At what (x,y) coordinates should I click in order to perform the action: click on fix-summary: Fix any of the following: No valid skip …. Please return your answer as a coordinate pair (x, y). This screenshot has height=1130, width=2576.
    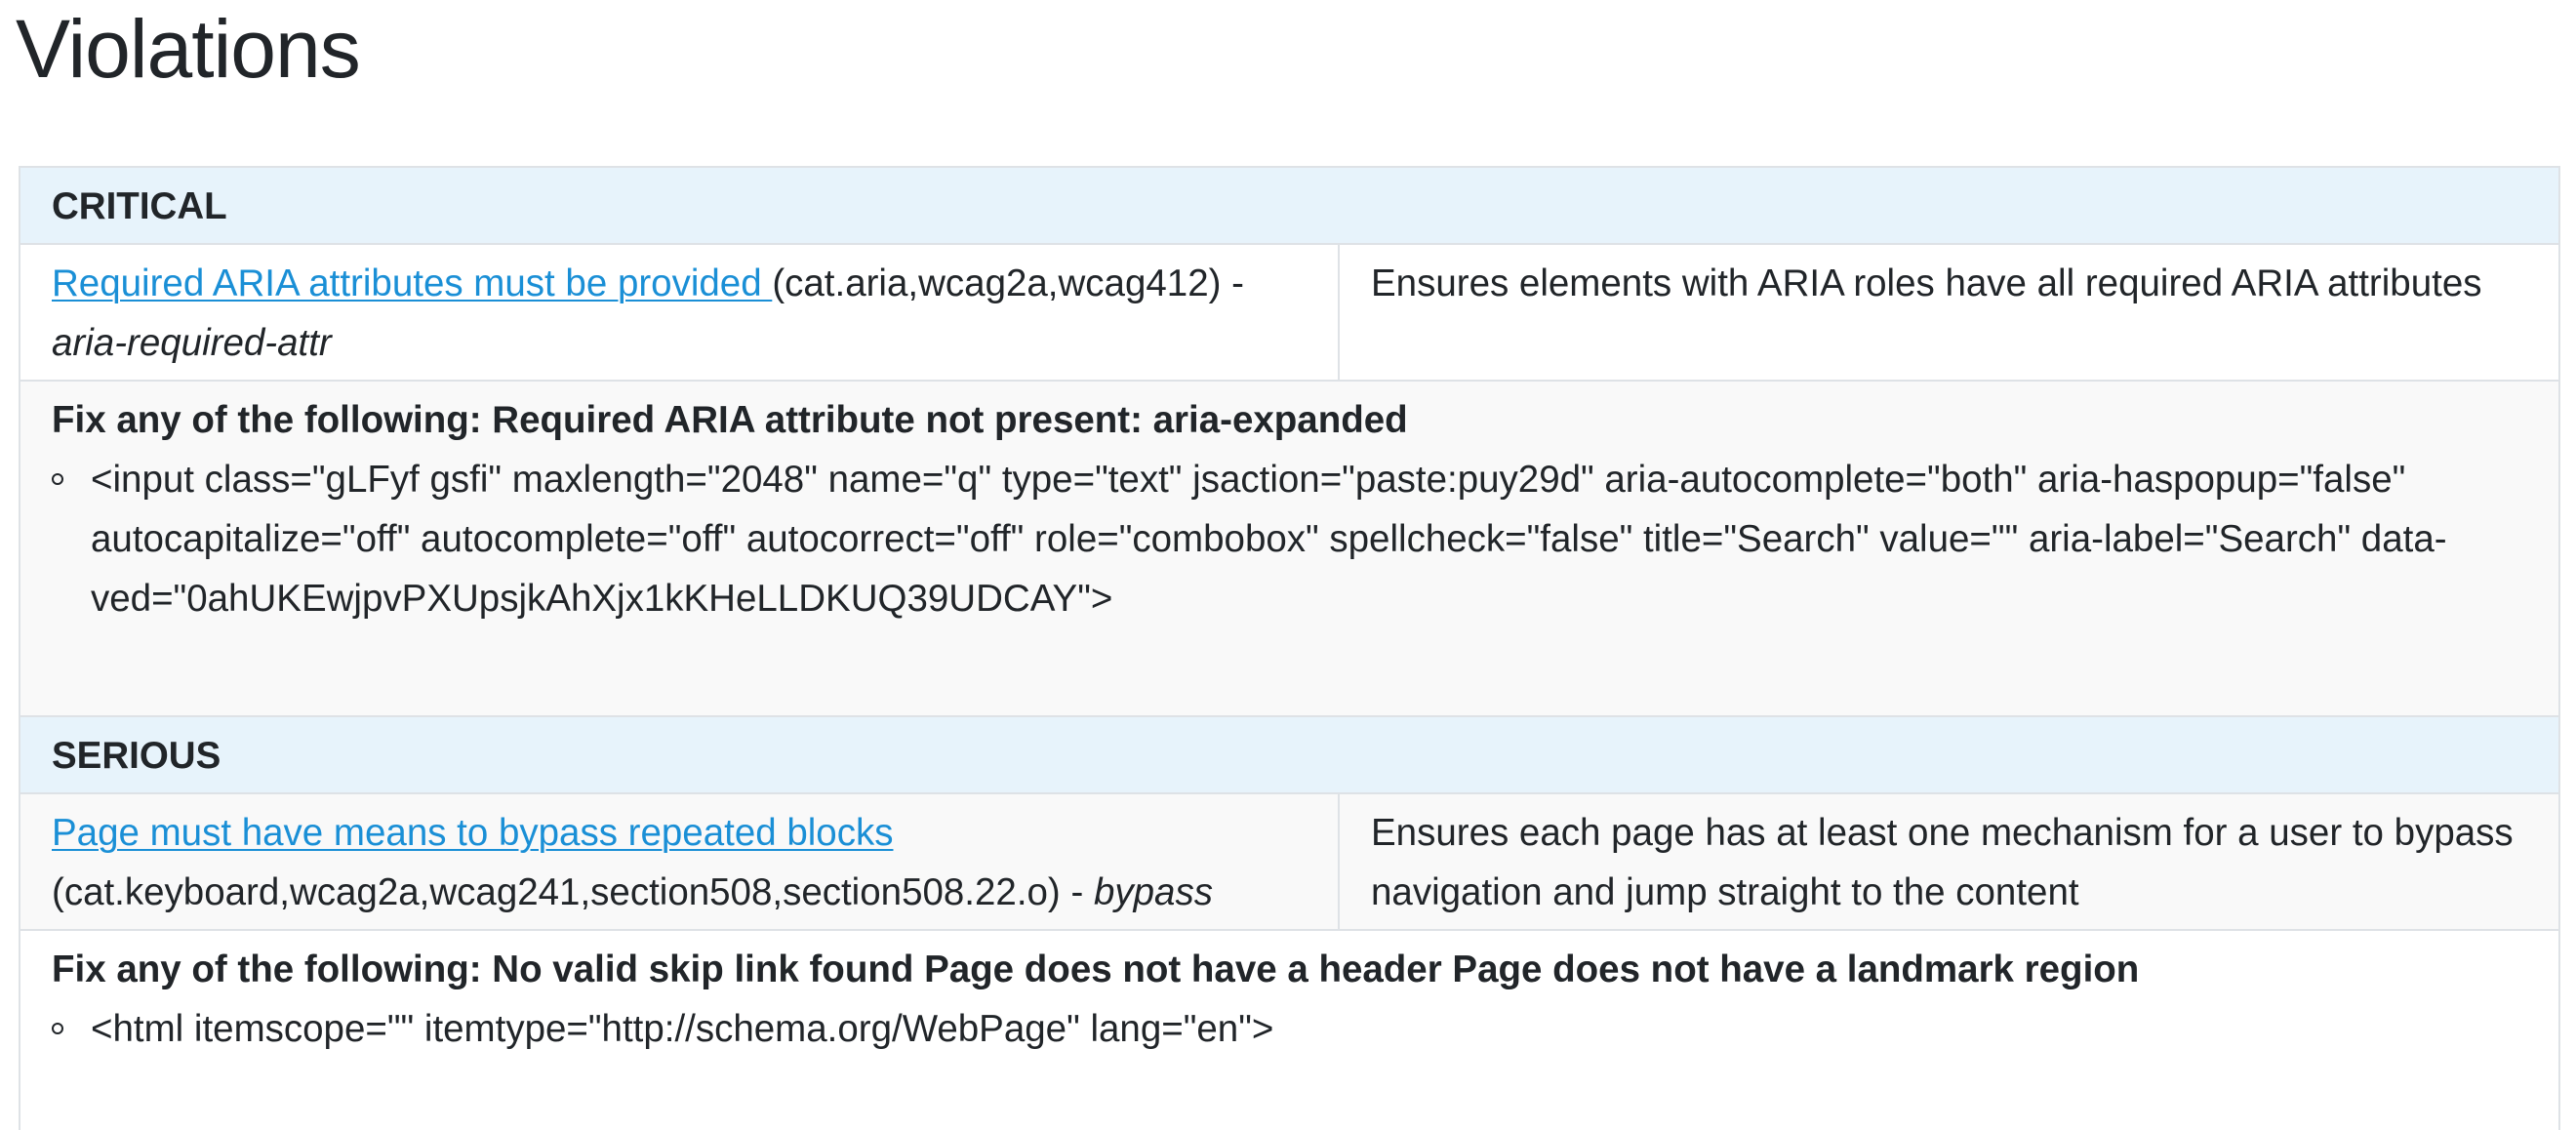
    Looking at the image, I should click on (1096, 969).